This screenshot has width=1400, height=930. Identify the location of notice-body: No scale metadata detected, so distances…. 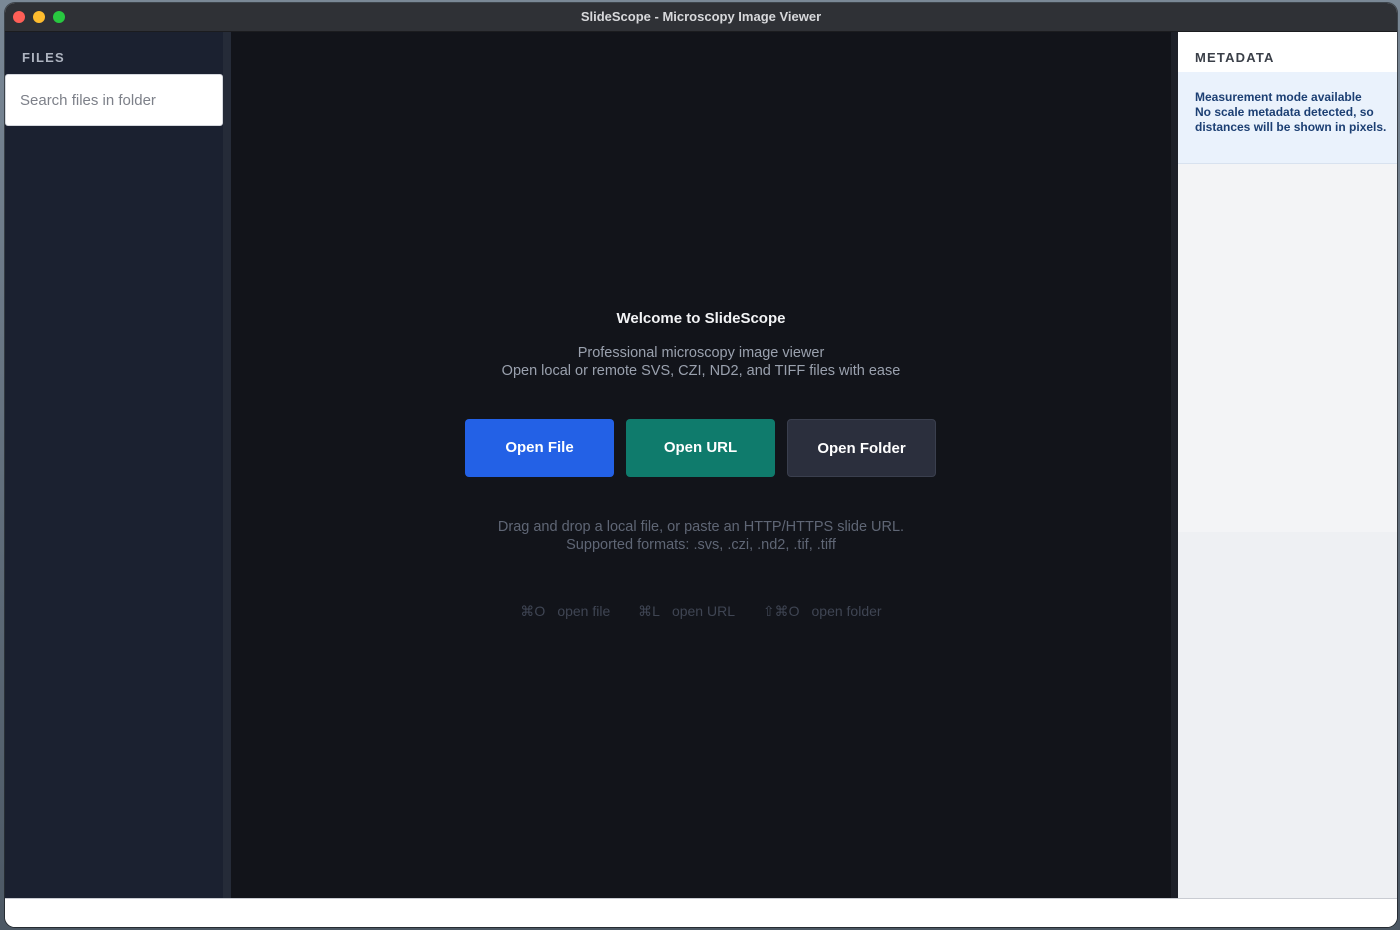
(1291, 119).